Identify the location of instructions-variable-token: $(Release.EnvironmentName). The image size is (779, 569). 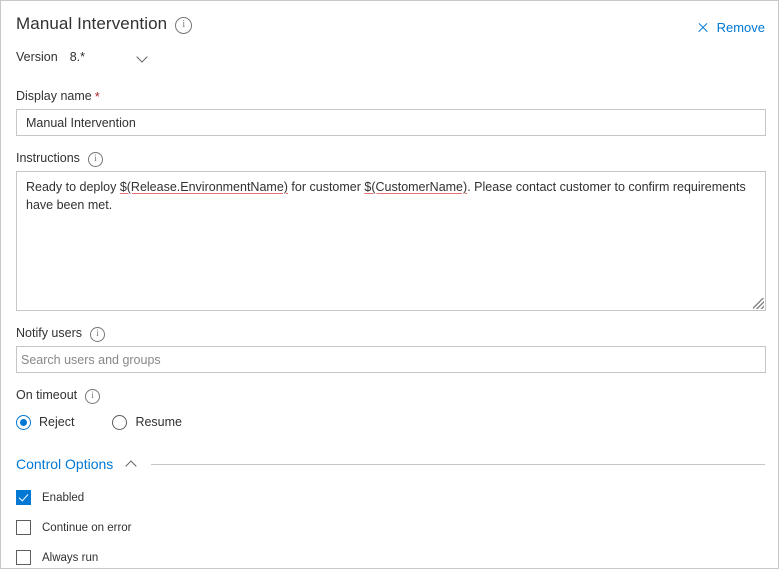
(203, 187).